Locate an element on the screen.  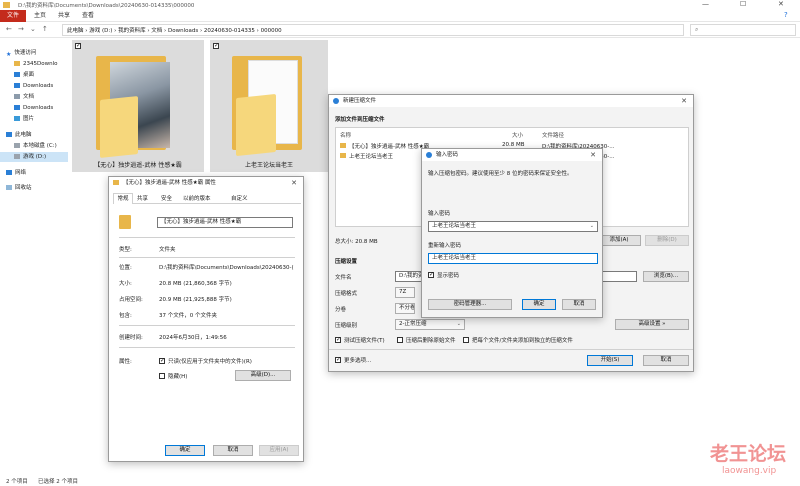
contains-label: 包含: is located at coordinates (125, 316).